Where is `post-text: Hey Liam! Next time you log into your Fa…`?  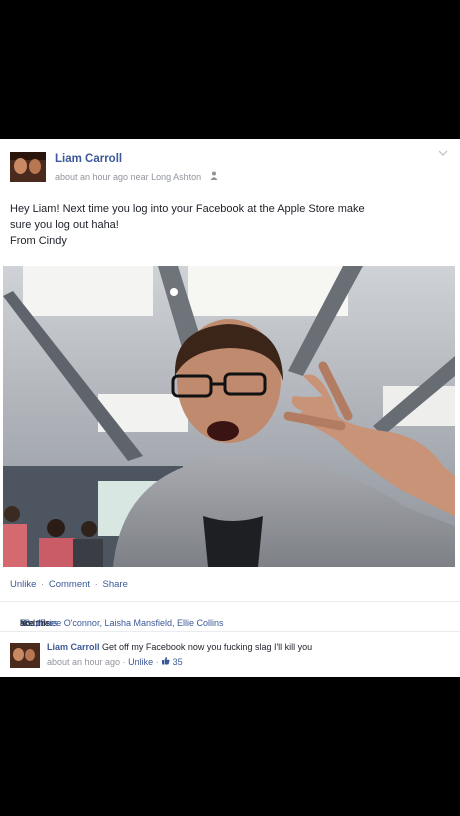
post-text: Hey Liam! Next time you log into your Fa… is located at coordinates (230, 225).